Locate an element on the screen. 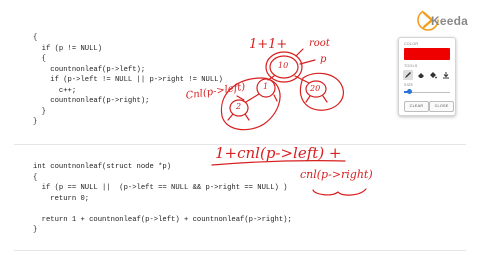 This screenshot has height=270, width=480. eraser-icon is located at coordinates (420, 75).